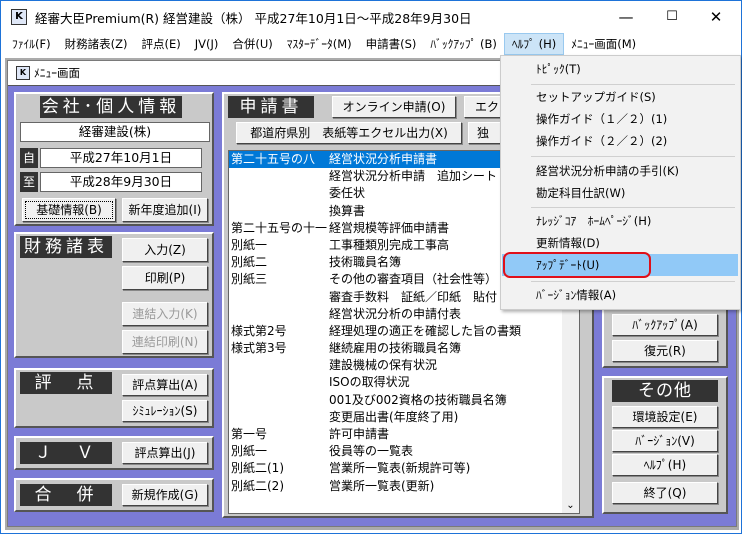 This screenshot has width=742, height=534. What do you see at coordinates (404, 382) in the screenshot?
I see `list-row: ISOの取得状況` at bounding box center [404, 382].